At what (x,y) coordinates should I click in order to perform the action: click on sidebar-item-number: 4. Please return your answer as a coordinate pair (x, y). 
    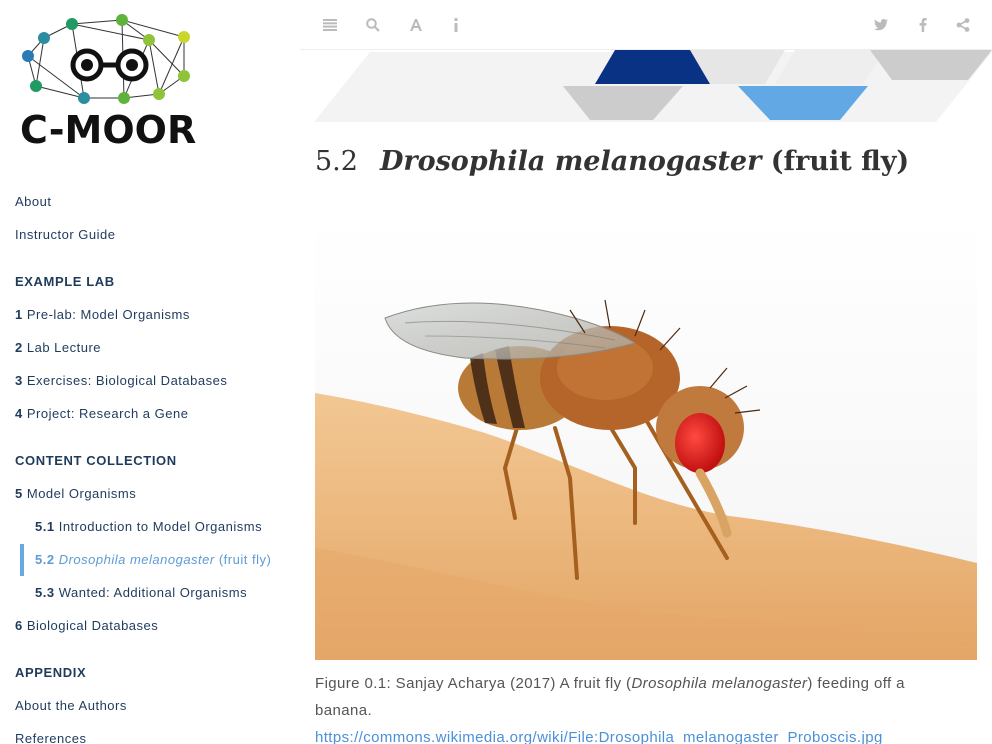
    Looking at the image, I should click on (19, 413).